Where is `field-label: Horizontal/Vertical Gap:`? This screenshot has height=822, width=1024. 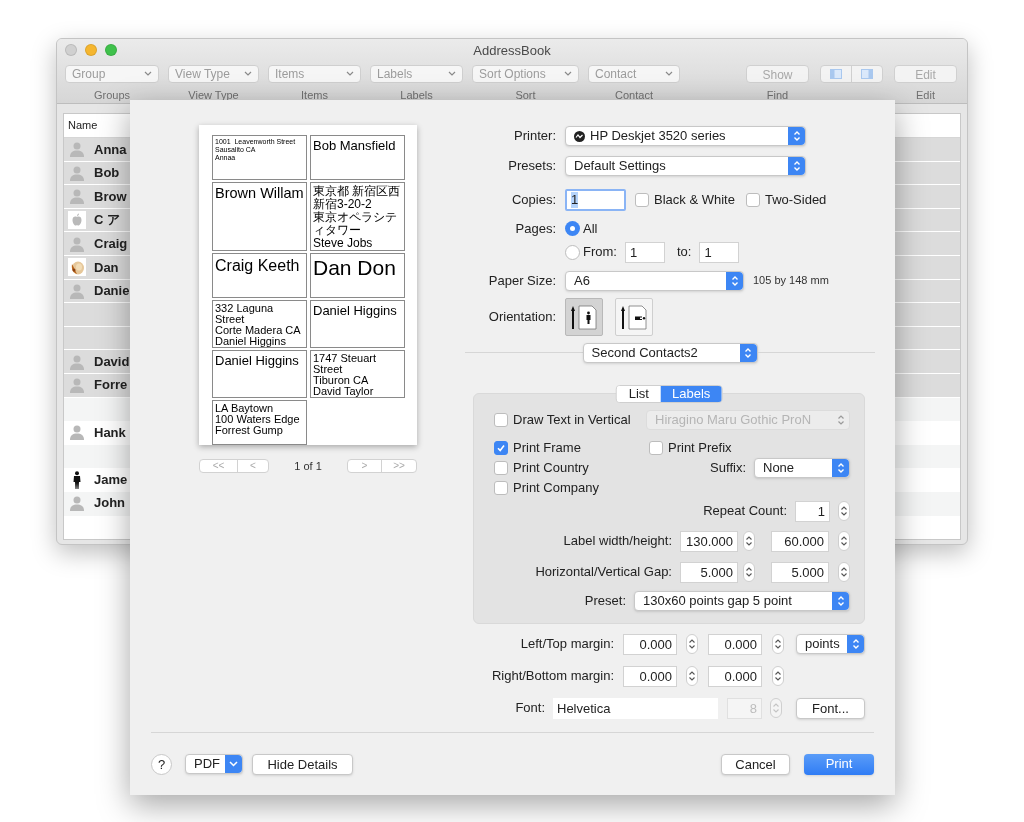 field-label: Horizontal/Vertical Gap: is located at coordinates (603, 572).